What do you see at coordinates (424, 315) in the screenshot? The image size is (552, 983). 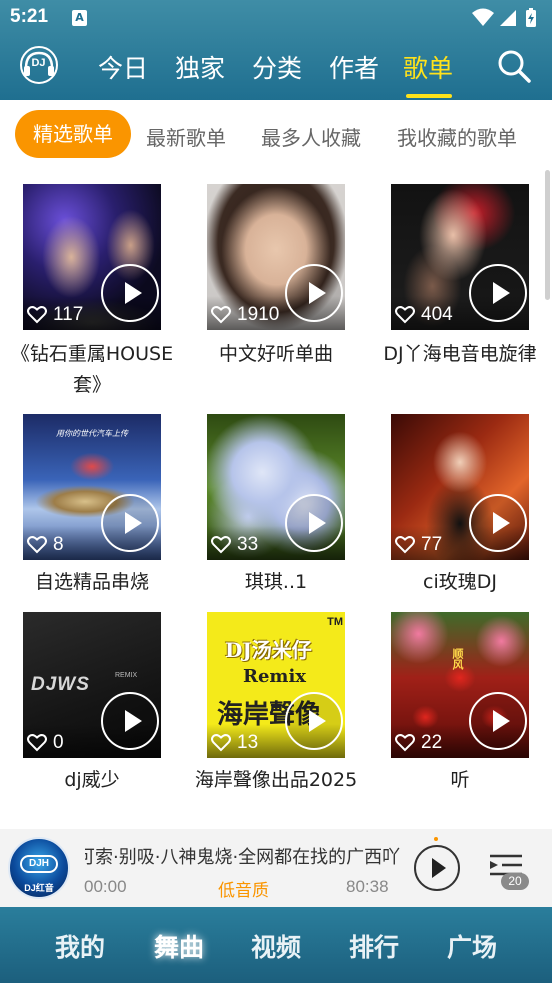 I see `like-count: 404` at bounding box center [424, 315].